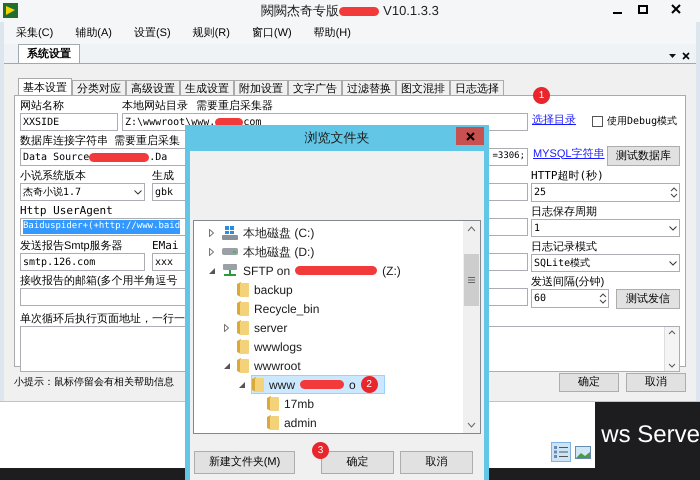 The height and width of the screenshot is (480, 700). What do you see at coordinates (567, 282) in the screenshot?
I see `field-label: 发送间隔(分钟)` at bounding box center [567, 282].